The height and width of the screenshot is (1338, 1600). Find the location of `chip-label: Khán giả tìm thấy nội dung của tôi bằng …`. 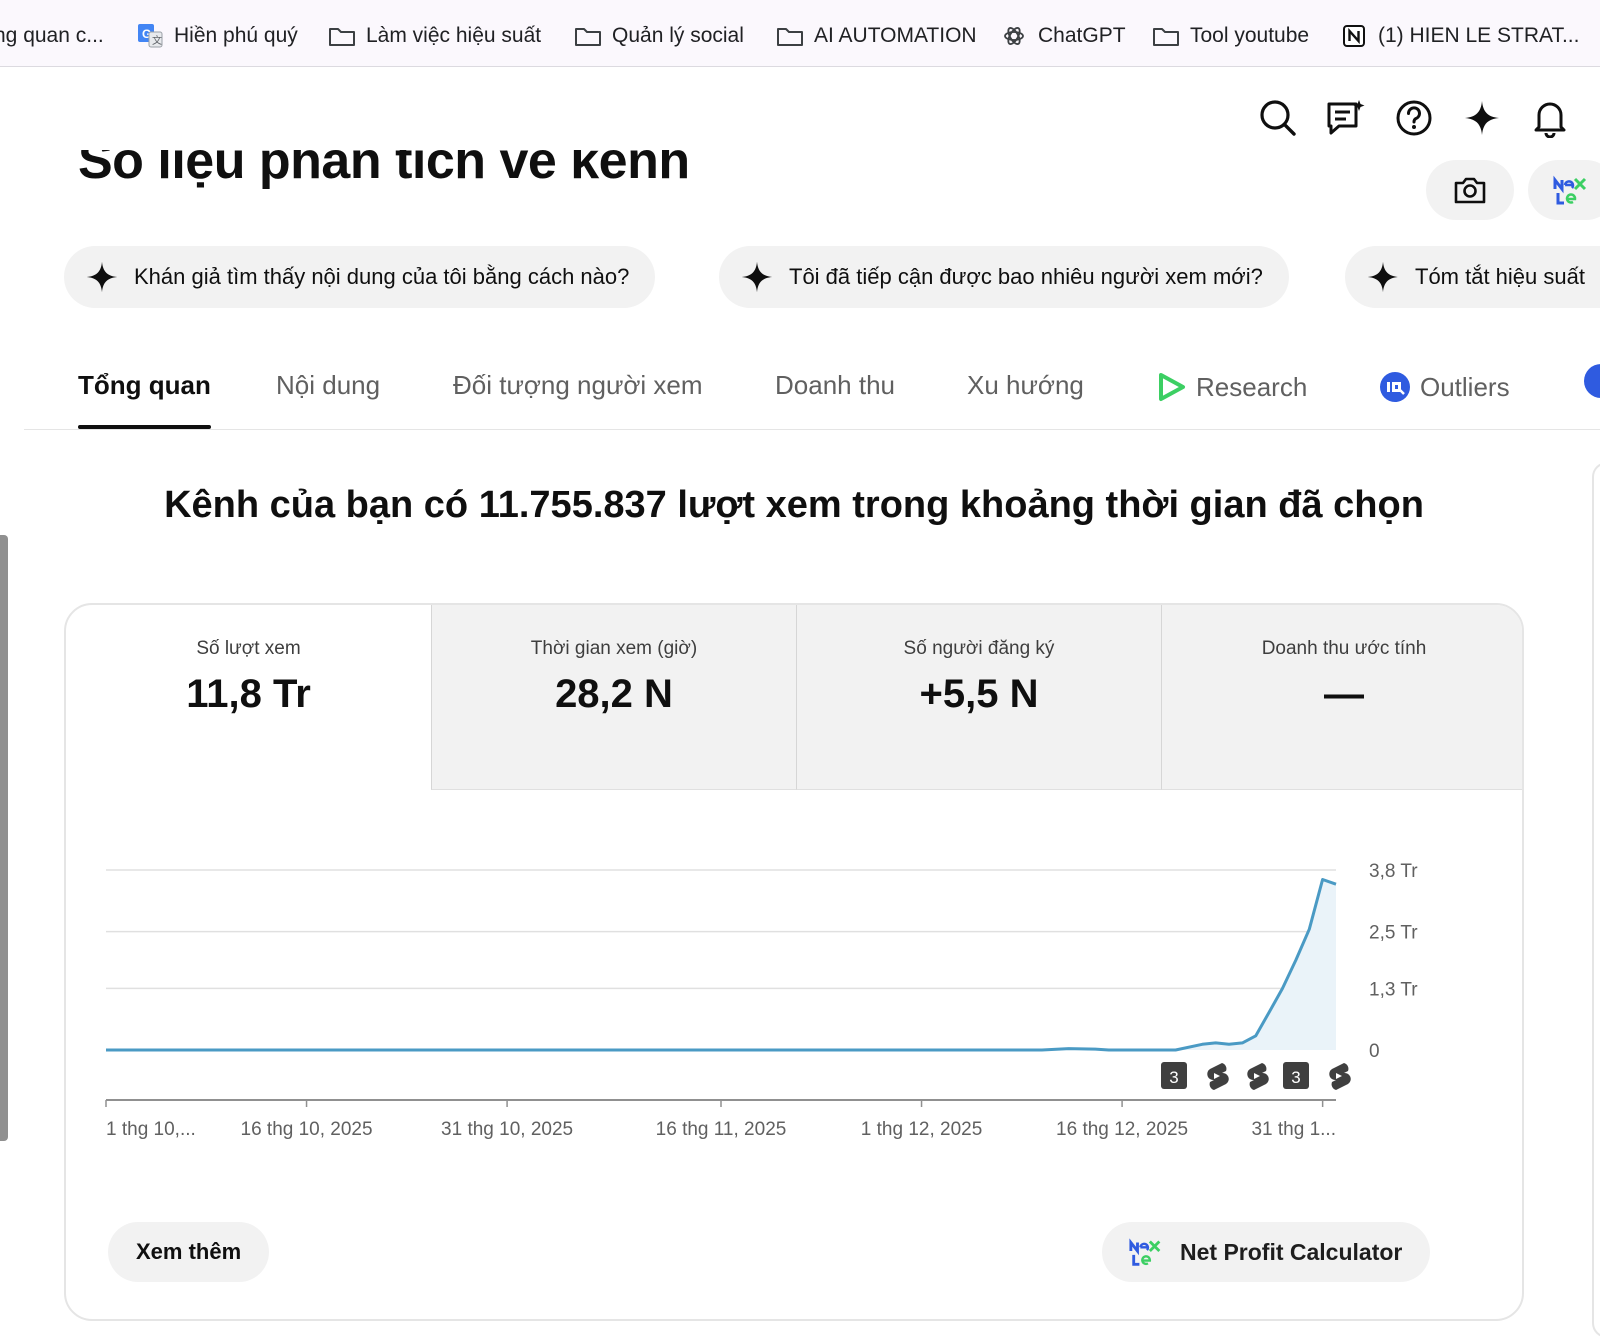

chip-label: Khán giả tìm thấy nội dung của tôi bằng … is located at coordinates (382, 276).